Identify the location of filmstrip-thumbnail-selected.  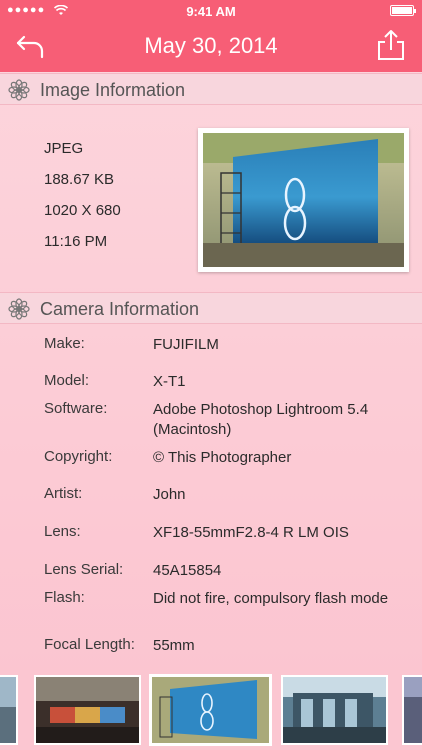
(210, 710).